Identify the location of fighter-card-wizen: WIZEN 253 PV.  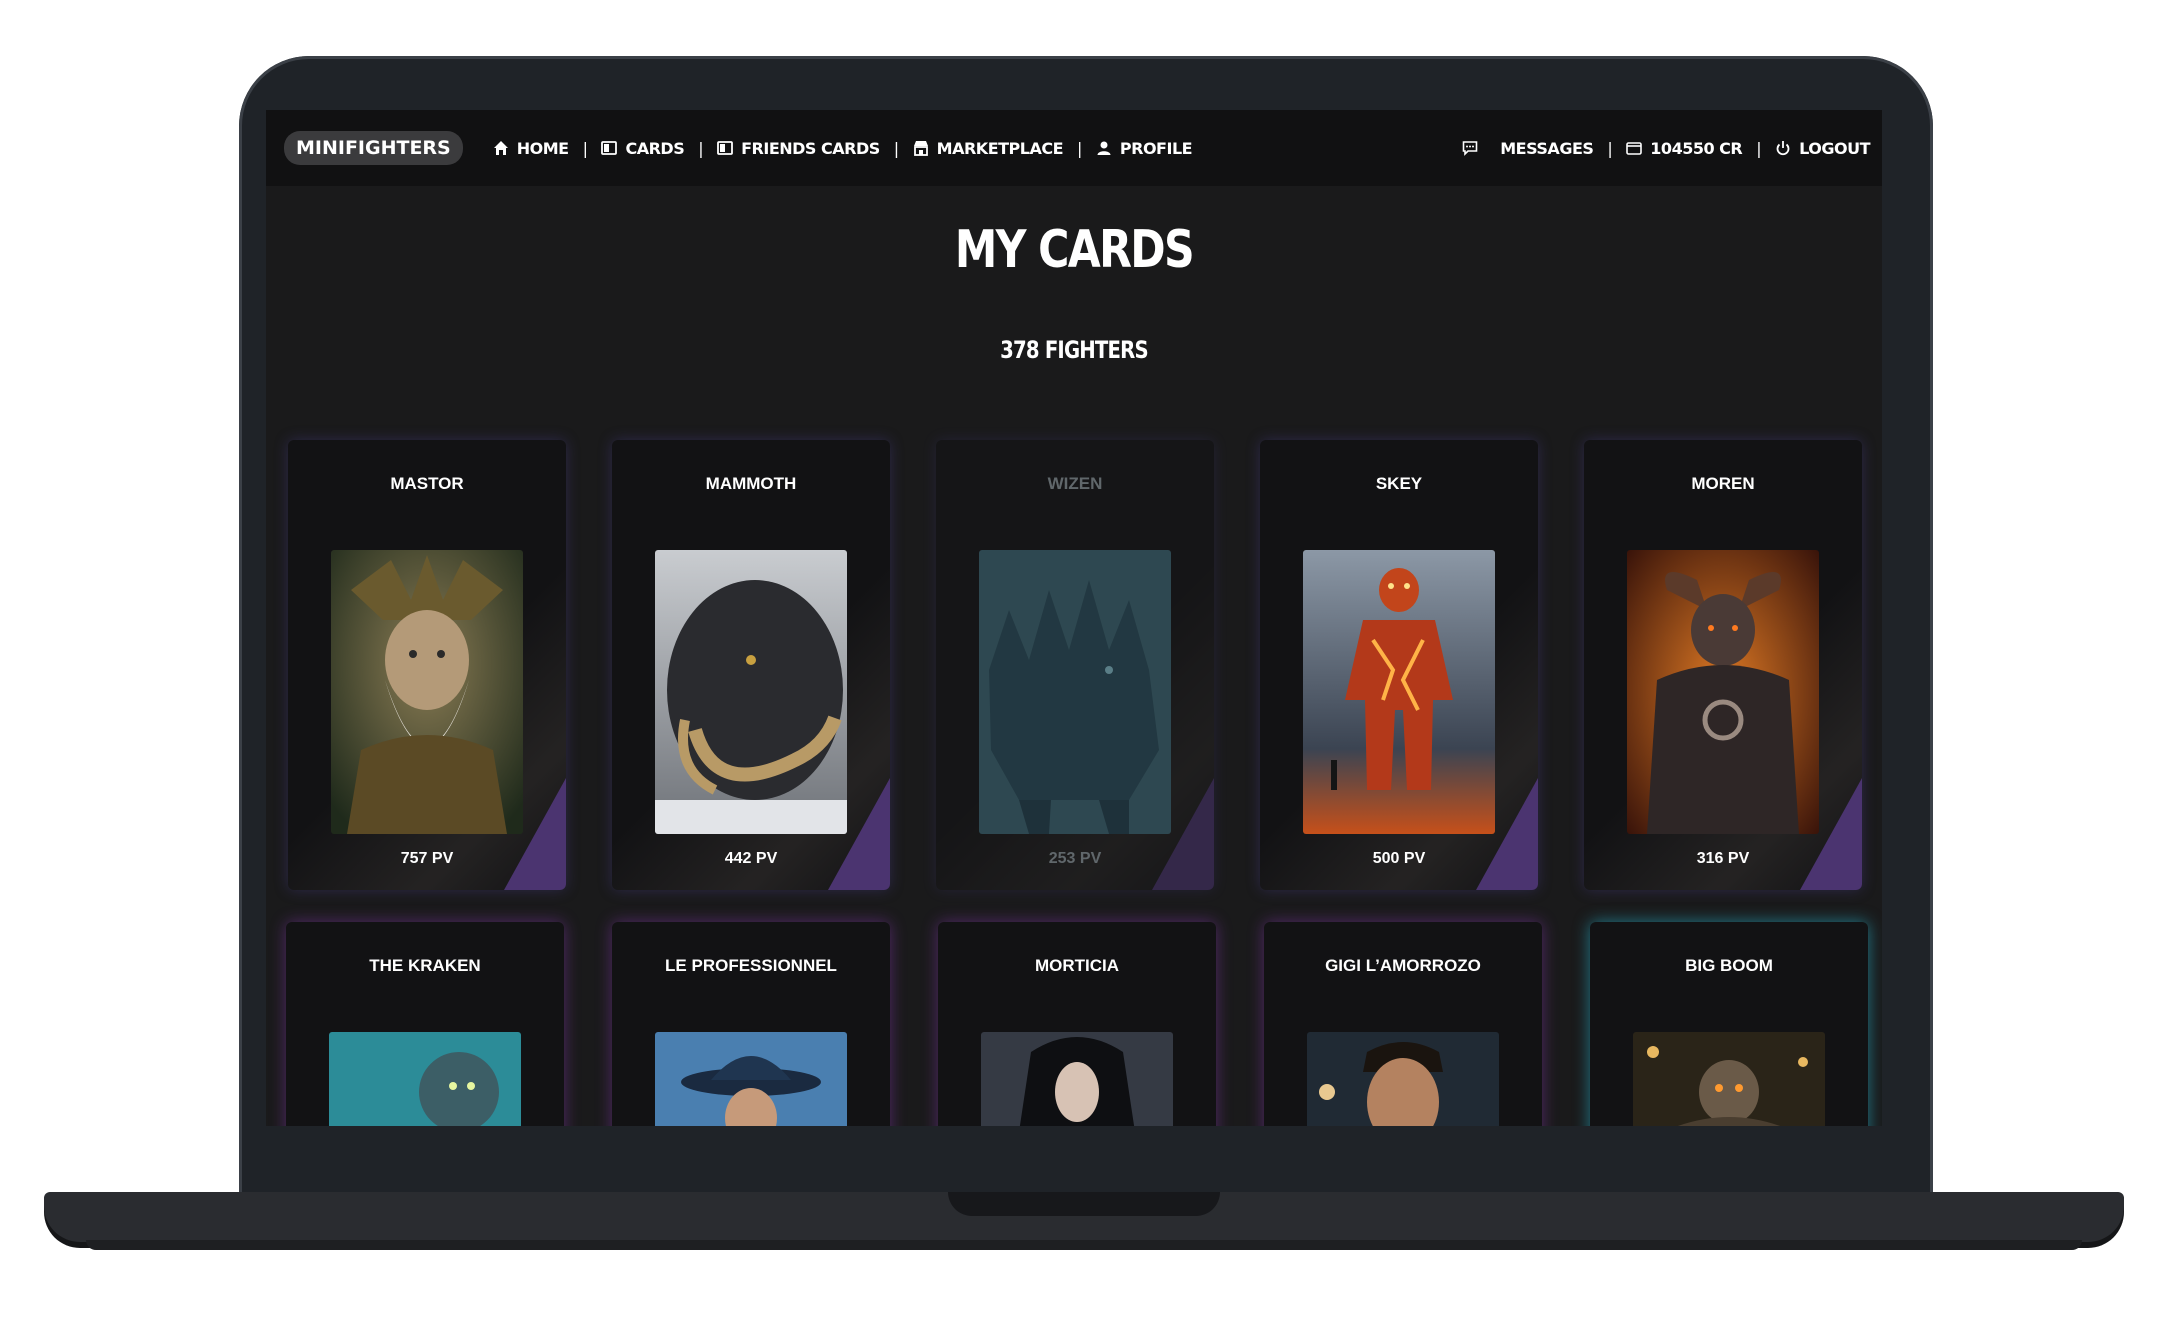
(1075, 665).